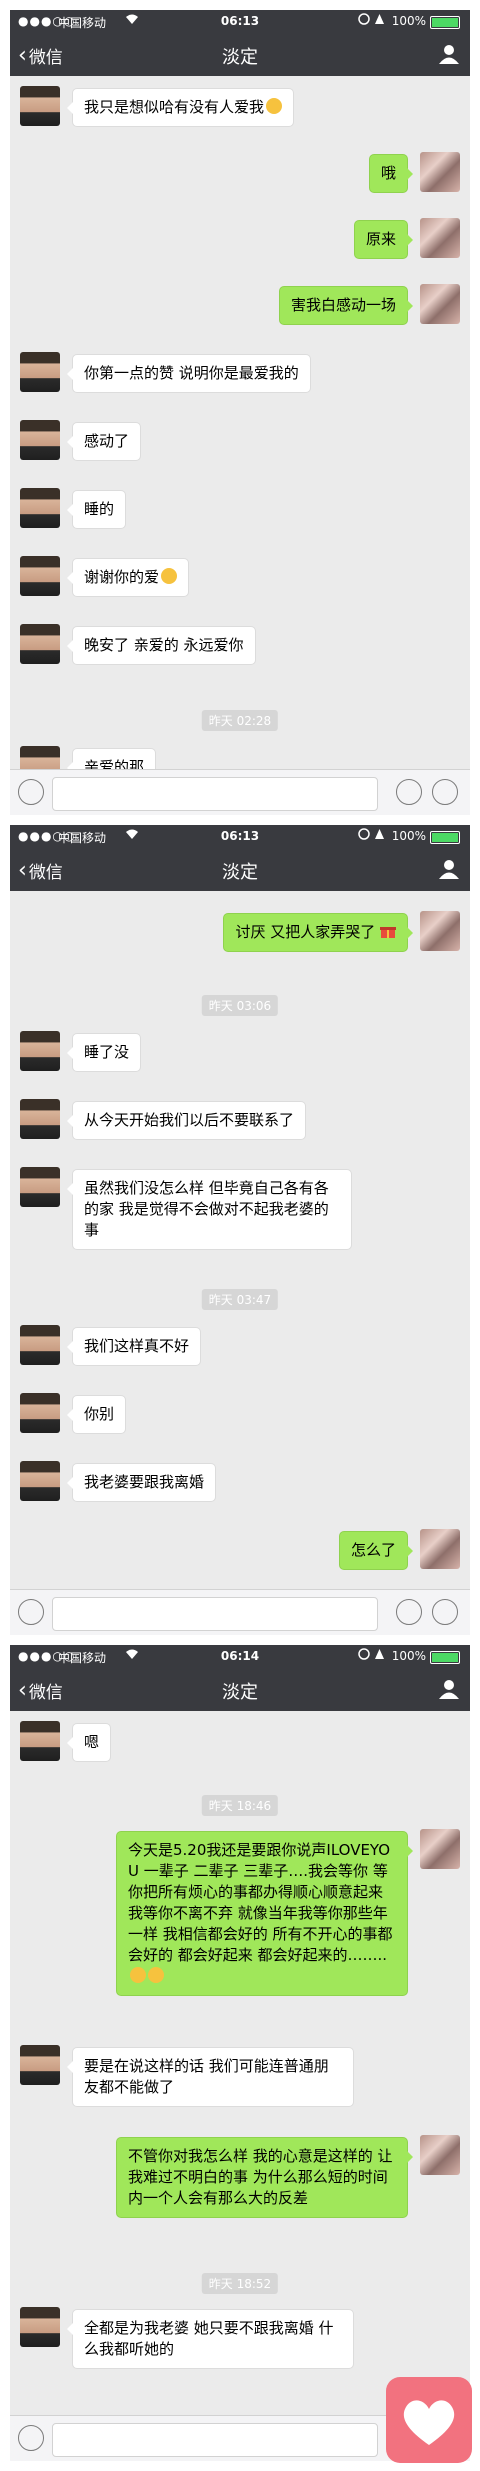 Image resolution: width=480 pixels, height=2471 pixels. I want to click on message-bubble: 虽然我们没怎么样 但毕竟自己各有各的家 我是觉得不会做对不起我老婆的事, so click(209, 1209).